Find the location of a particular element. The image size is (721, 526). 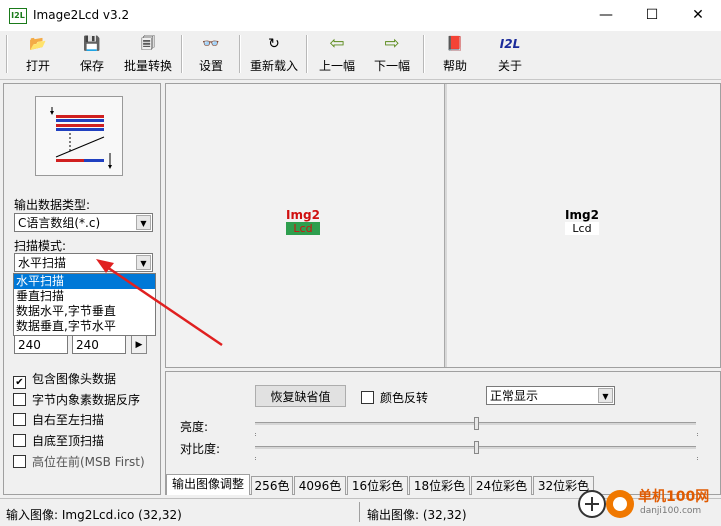

window-title: Image2Lcd v3.2 is located at coordinates (81, 15).